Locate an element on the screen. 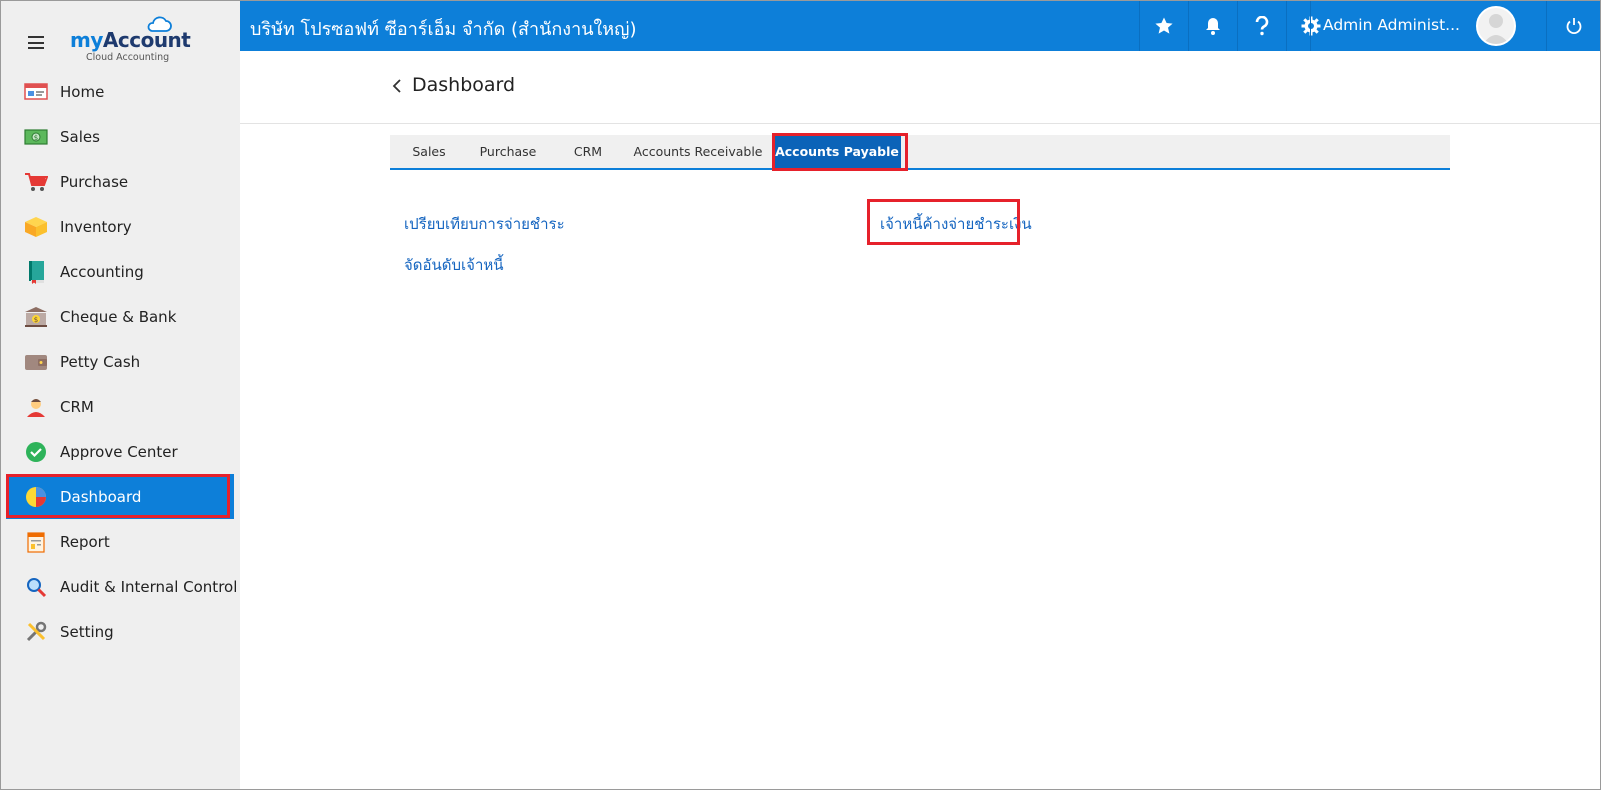  sidebar-item-accounting: Accounting is located at coordinates (120, 271).